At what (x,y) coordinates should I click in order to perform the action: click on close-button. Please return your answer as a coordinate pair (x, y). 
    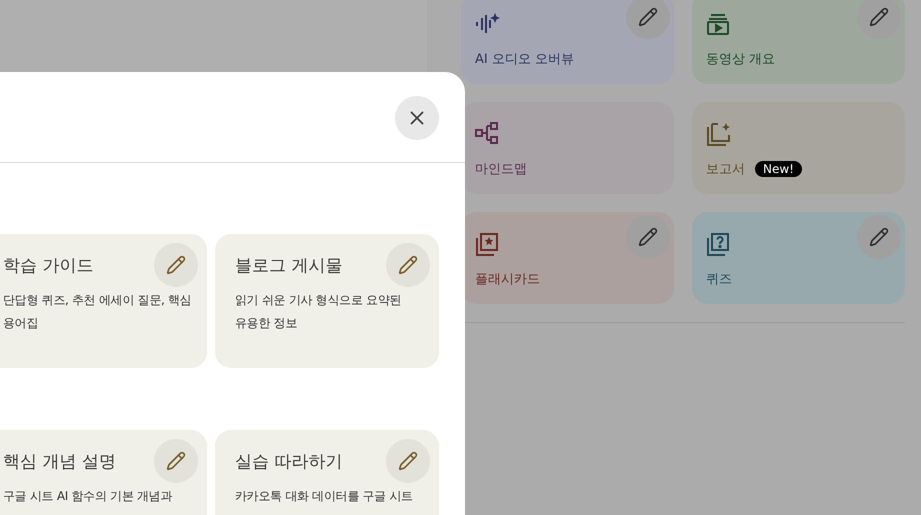
    Looking at the image, I should click on (417, 118).